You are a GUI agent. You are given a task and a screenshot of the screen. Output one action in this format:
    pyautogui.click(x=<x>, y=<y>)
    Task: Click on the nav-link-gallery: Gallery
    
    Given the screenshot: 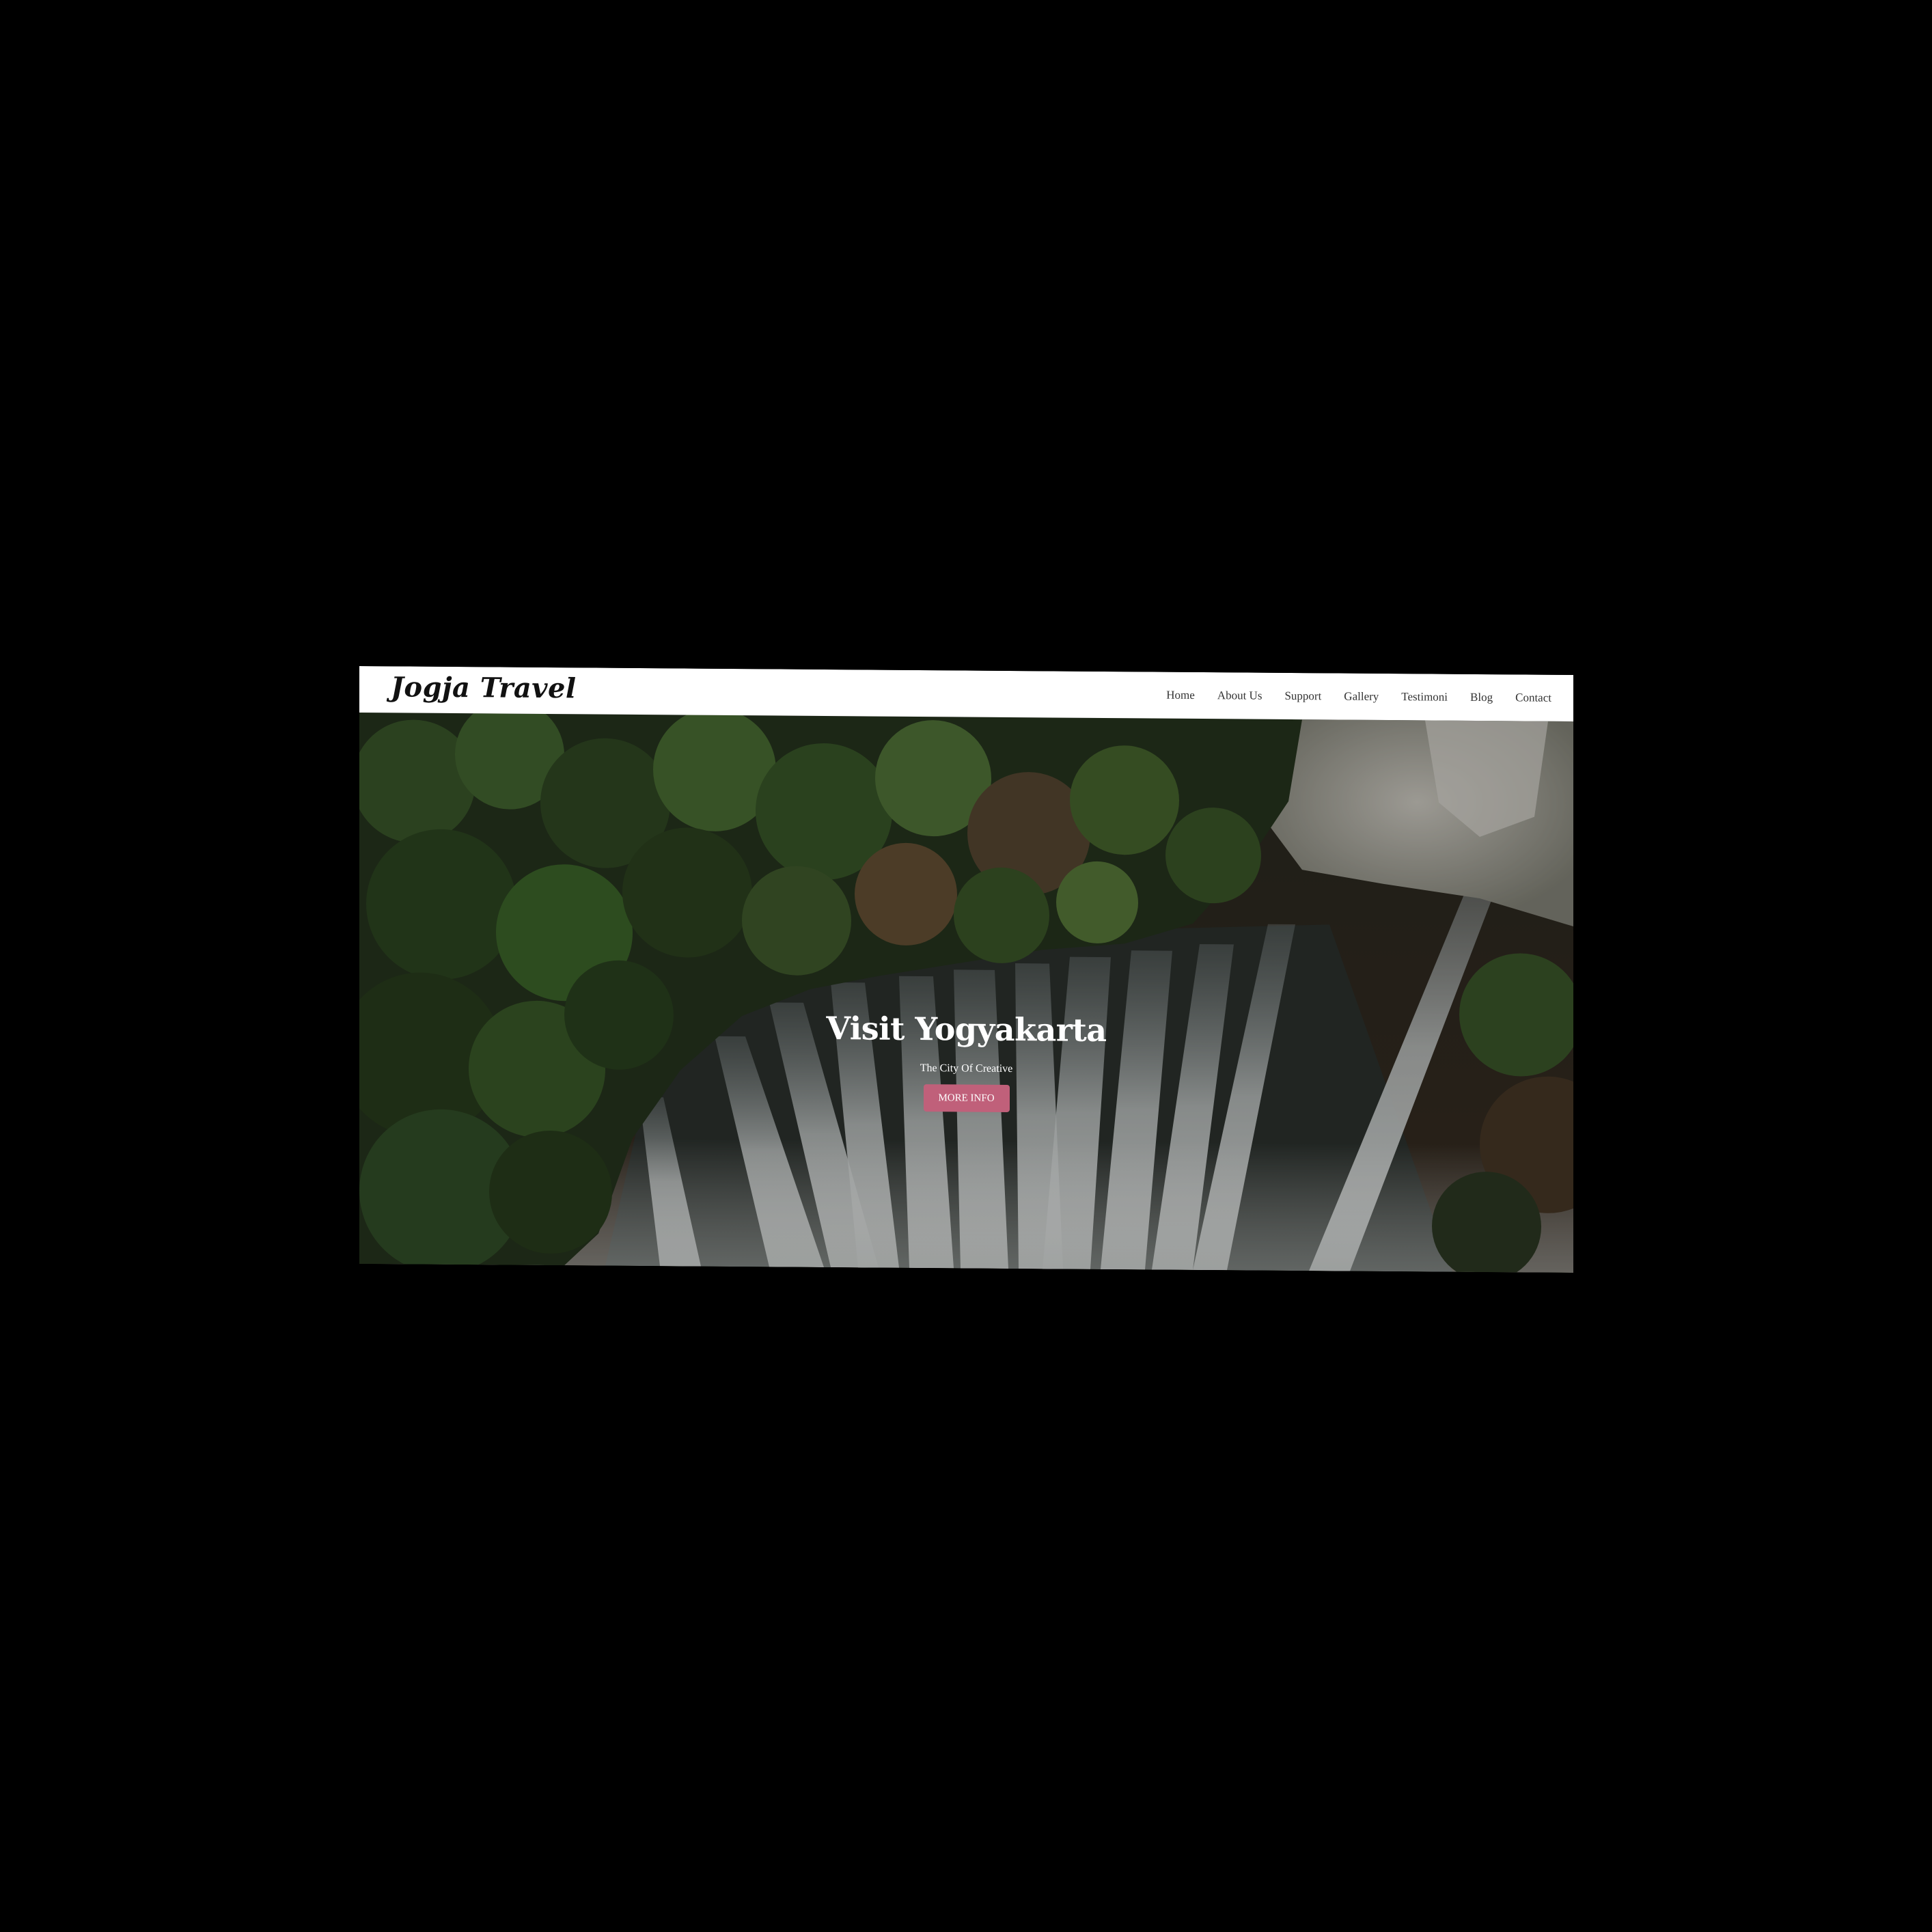 What is the action you would take?
    pyautogui.click(x=1362, y=697)
    